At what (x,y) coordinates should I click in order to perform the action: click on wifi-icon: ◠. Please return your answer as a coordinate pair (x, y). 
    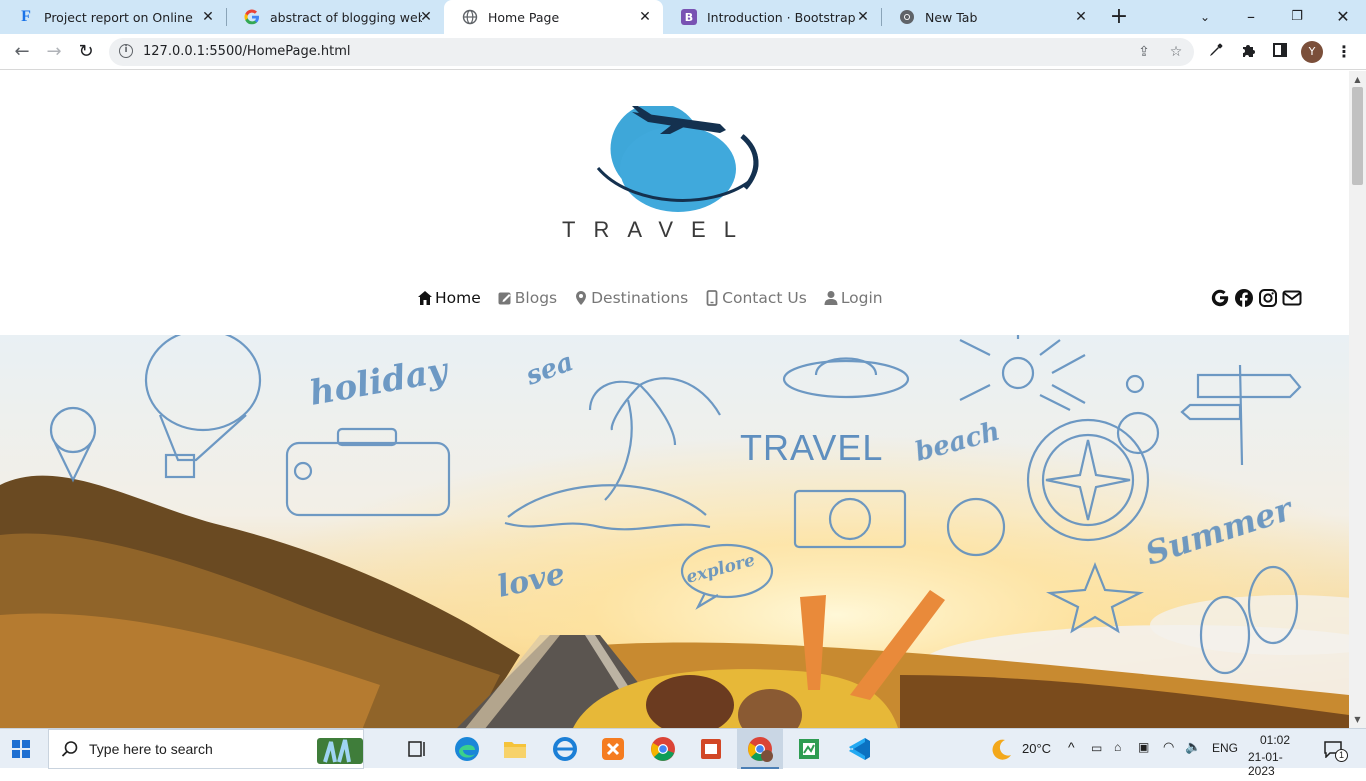
    Looking at the image, I should click on (1168, 759).